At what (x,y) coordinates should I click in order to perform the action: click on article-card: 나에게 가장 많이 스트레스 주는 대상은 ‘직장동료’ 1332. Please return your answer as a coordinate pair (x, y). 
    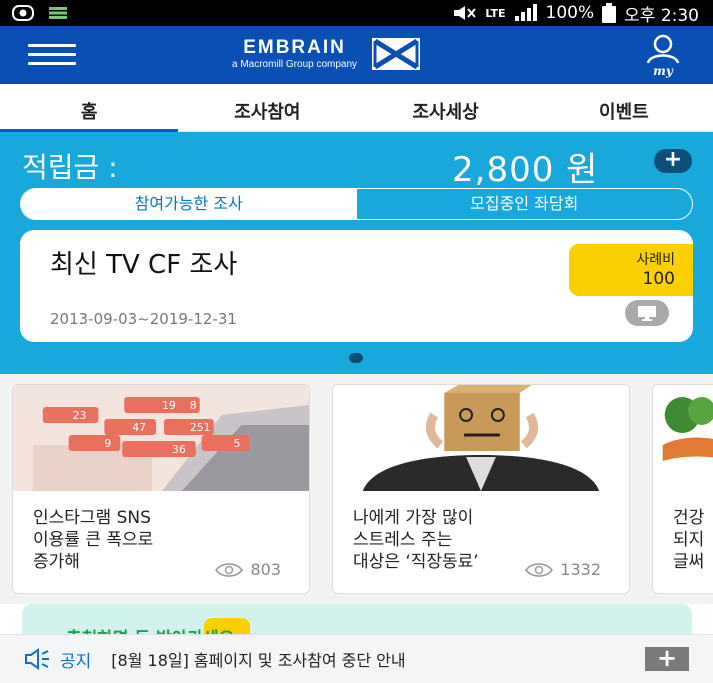
    Looking at the image, I should click on (481, 489).